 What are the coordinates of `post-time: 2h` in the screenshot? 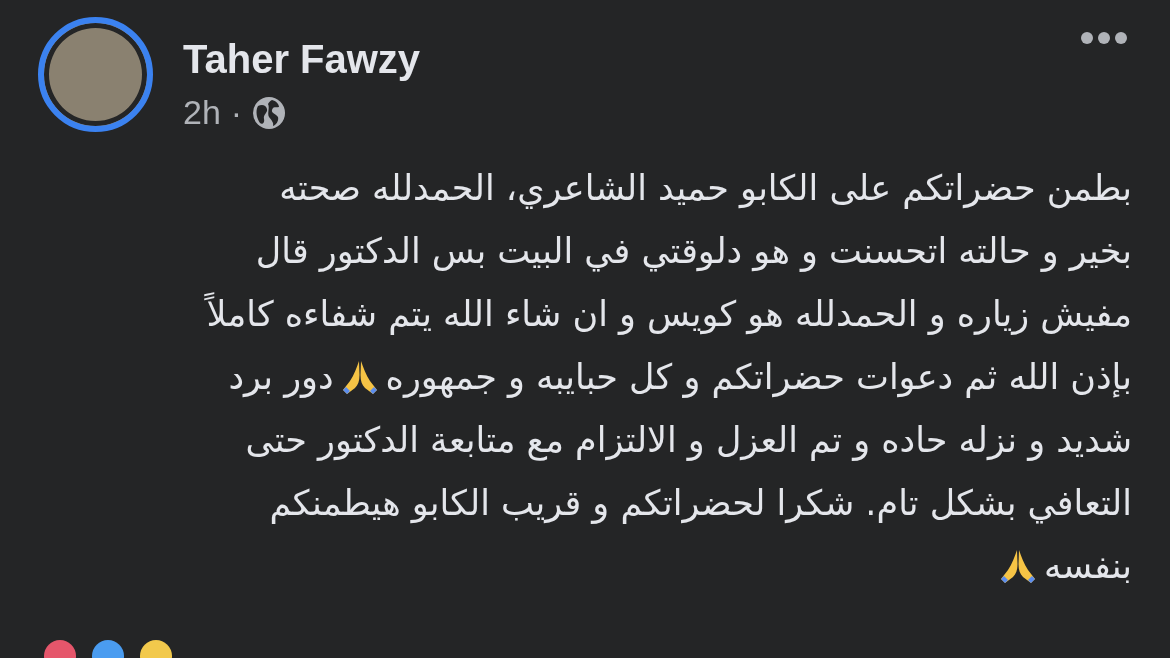 It's located at (202, 112).